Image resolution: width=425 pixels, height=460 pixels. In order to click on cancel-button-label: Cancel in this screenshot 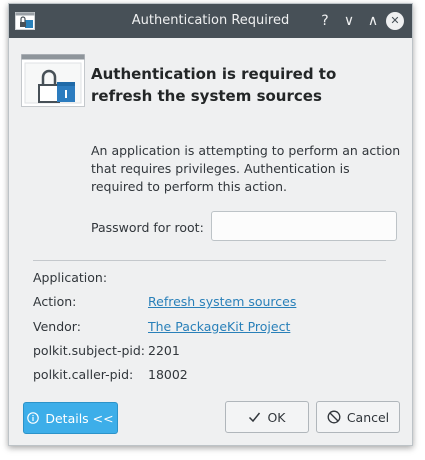, I will do `click(368, 417)`.